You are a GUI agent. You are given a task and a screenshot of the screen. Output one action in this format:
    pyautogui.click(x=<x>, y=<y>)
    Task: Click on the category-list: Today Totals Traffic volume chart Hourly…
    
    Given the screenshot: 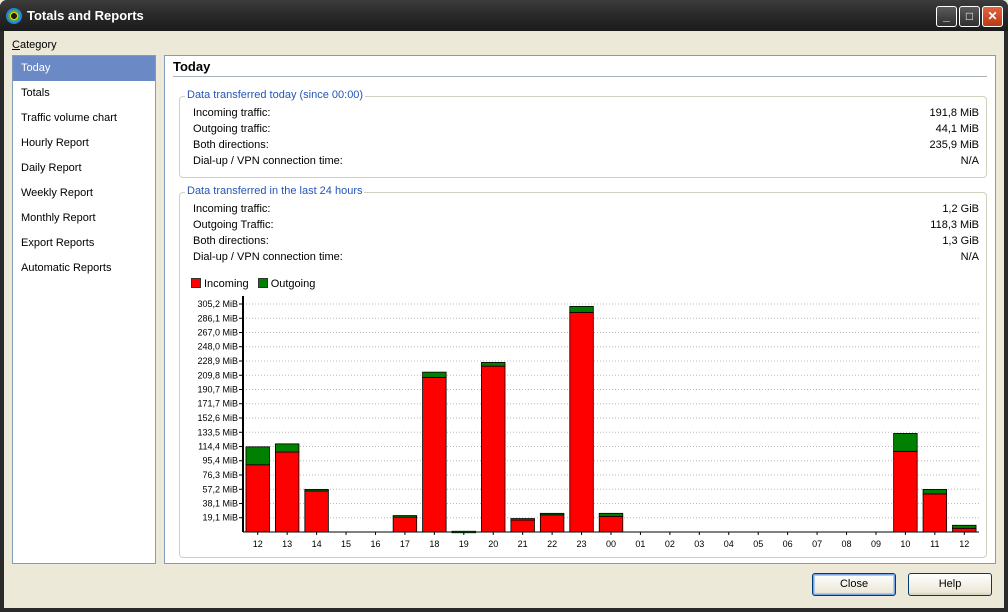 What is the action you would take?
    pyautogui.click(x=84, y=309)
    